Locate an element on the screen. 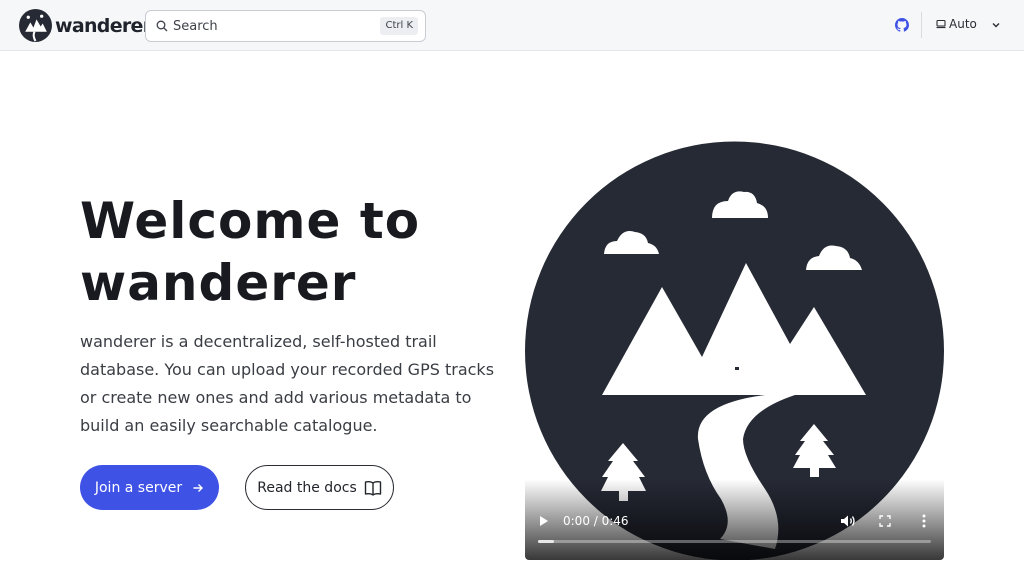 This screenshot has width=1024, height=576. brand-link: wanderer is located at coordinates (85, 25).